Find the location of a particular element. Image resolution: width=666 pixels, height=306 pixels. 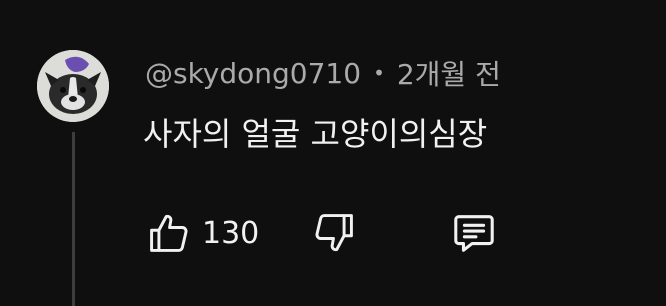

reply-thread-line is located at coordinates (73, 219).